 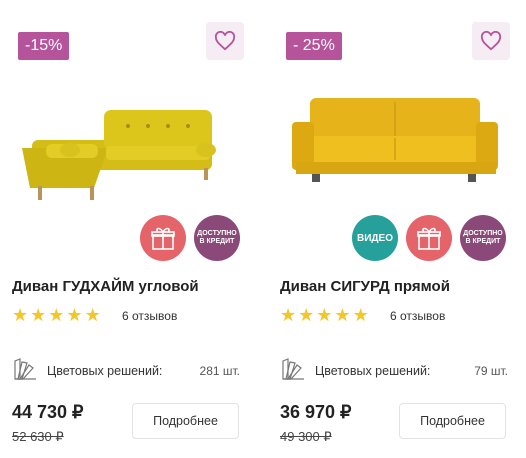 I want to click on discount-badge: - 25%, so click(x=314, y=46).